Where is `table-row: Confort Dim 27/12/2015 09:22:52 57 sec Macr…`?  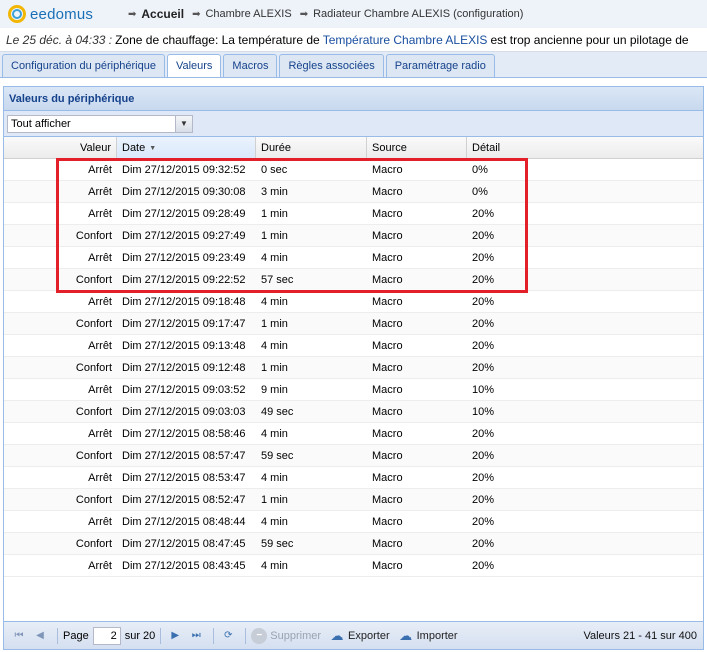 table-row: Confort Dim 27/12/2015 09:22:52 57 sec Macr… is located at coordinates (353, 280).